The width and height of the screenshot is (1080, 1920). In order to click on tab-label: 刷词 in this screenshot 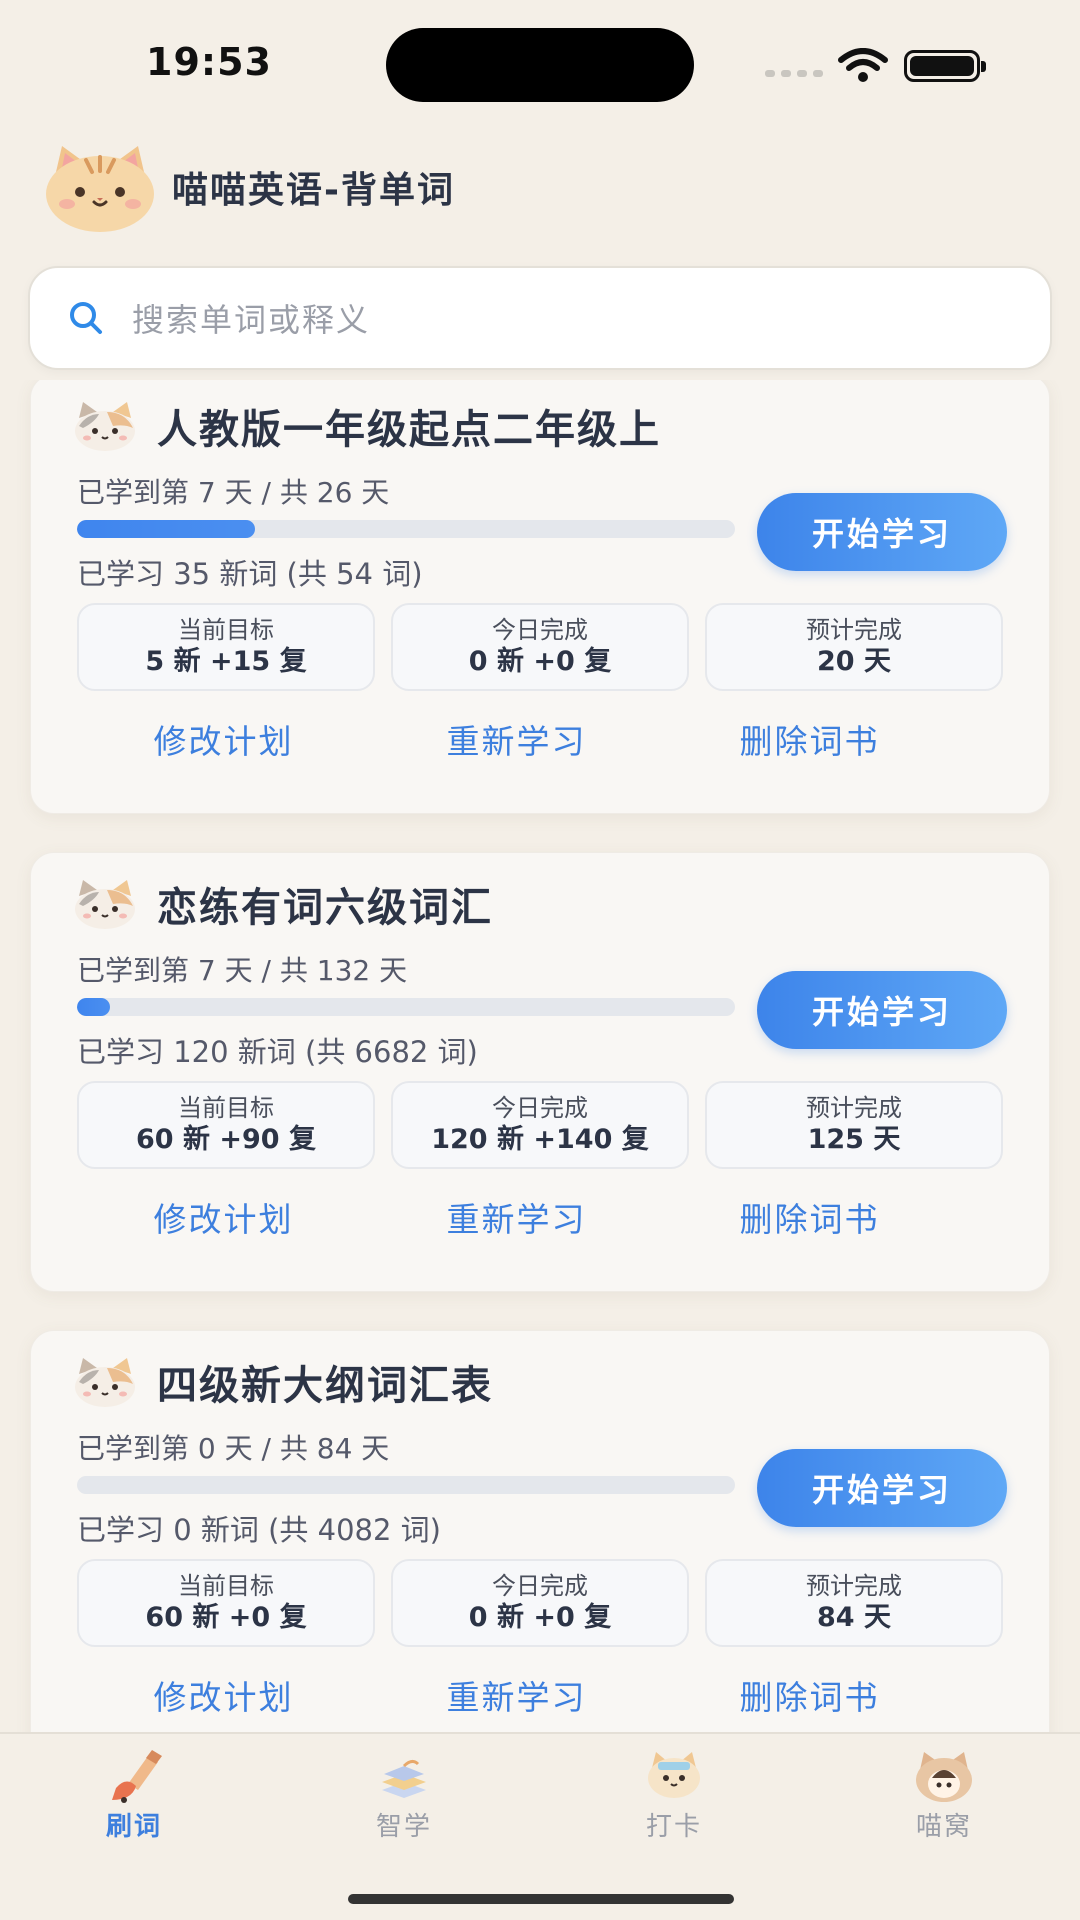, I will do `click(133, 1827)`.